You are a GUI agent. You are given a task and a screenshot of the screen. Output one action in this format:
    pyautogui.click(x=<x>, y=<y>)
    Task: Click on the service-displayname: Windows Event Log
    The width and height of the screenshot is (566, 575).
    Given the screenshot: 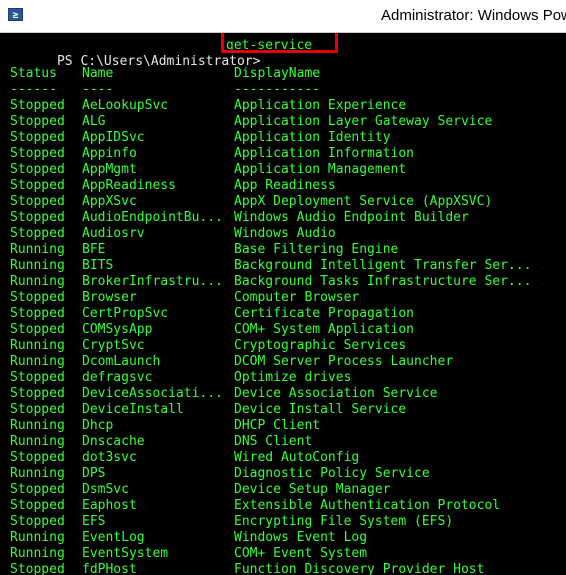 What is the action you would take?
    pyautogui.click(x=301, y=537)
    